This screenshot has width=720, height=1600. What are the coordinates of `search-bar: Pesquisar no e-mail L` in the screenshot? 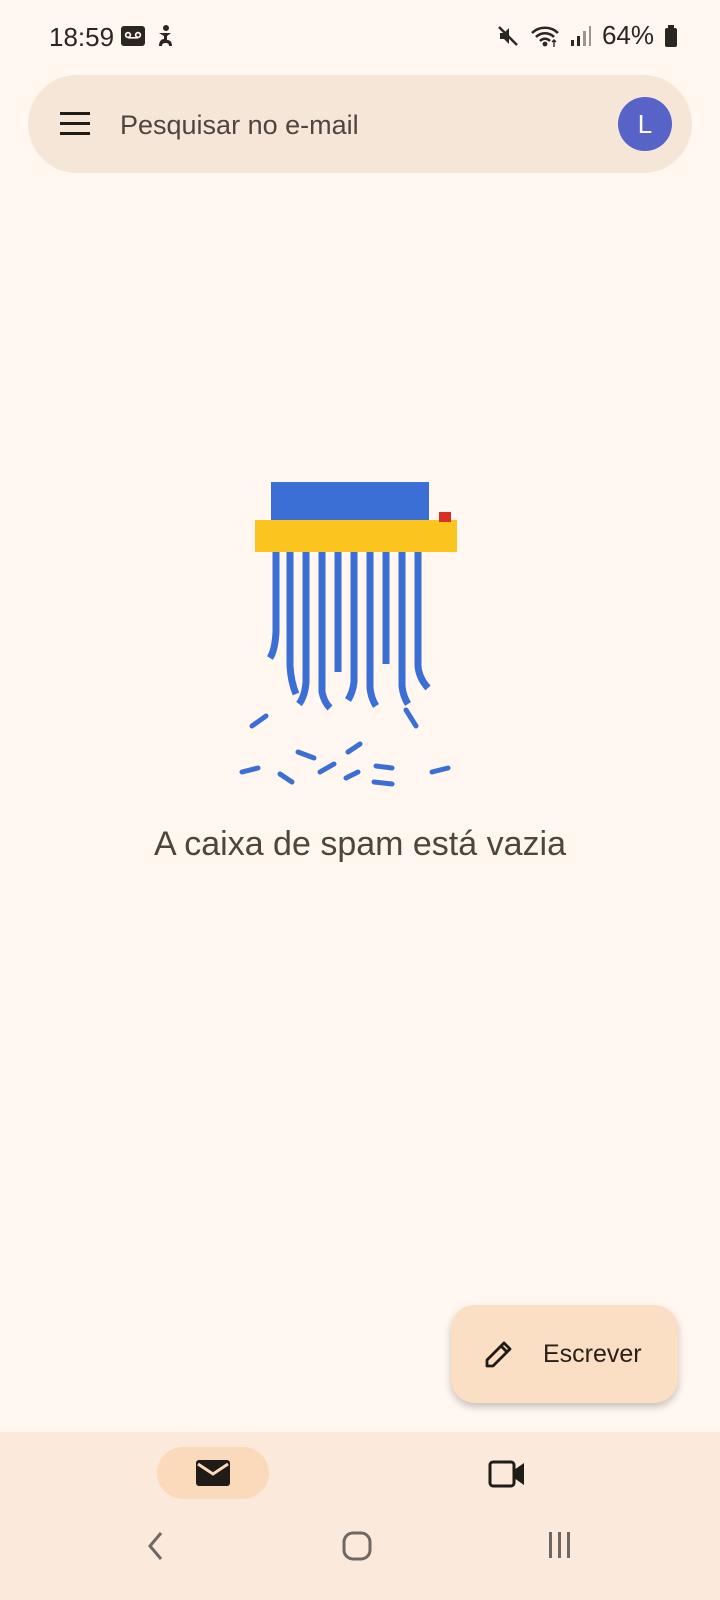 It's located at (360, 124).